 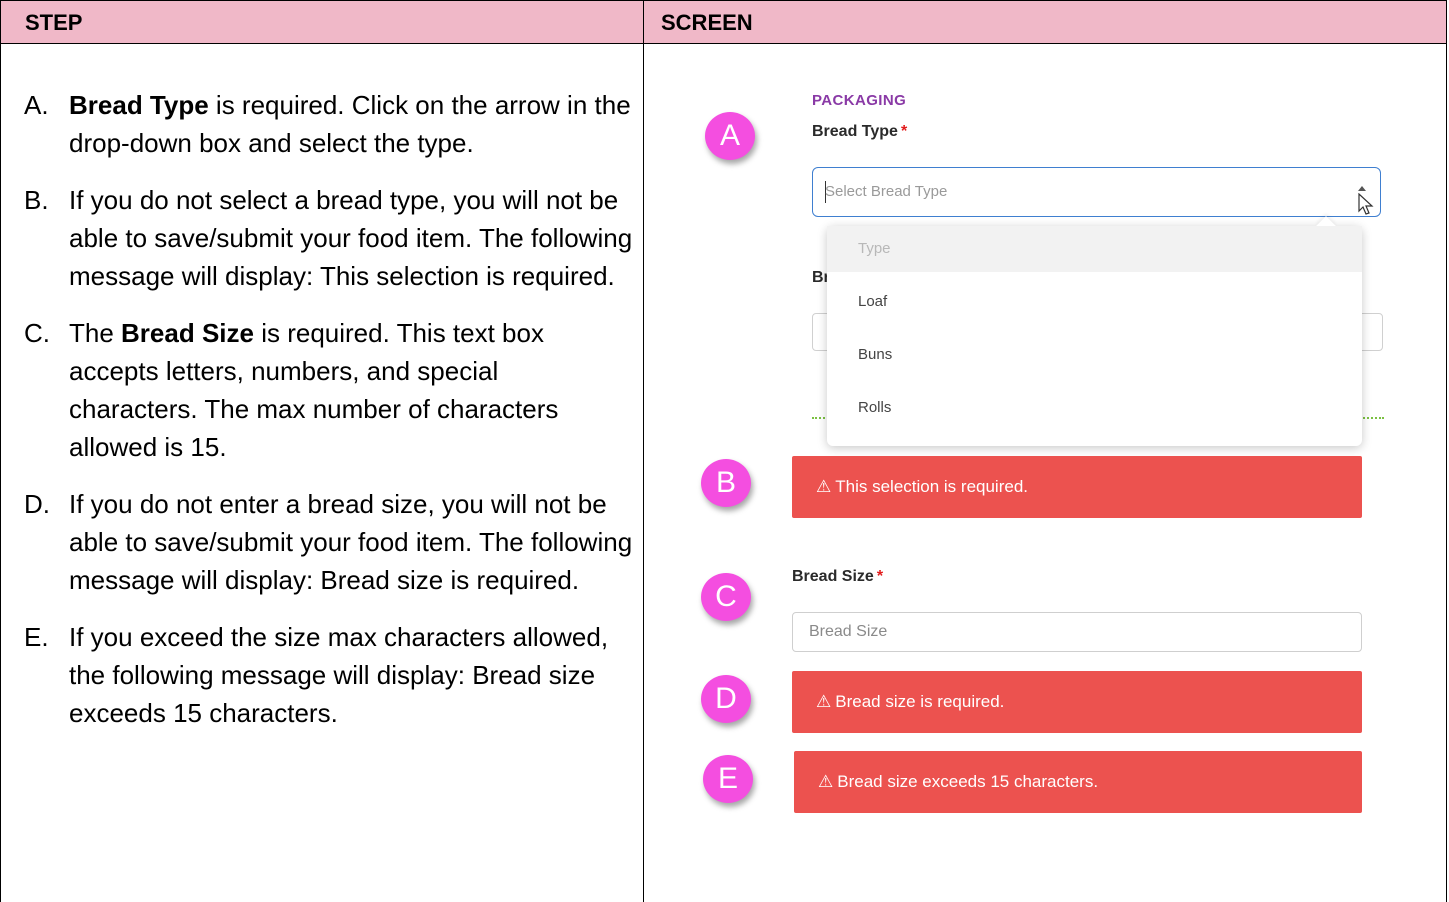 I want to click on callout-badge-b: B, so click(x=726, y=483).